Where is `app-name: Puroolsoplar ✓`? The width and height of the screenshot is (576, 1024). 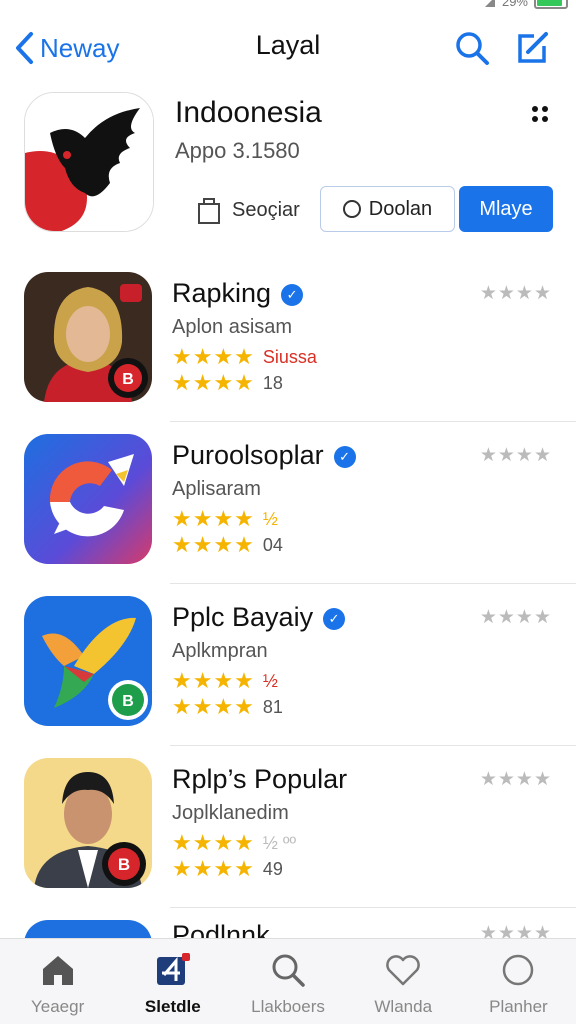 app-name: Puroolsoplar ✓ is located at coordinates (264, 455).